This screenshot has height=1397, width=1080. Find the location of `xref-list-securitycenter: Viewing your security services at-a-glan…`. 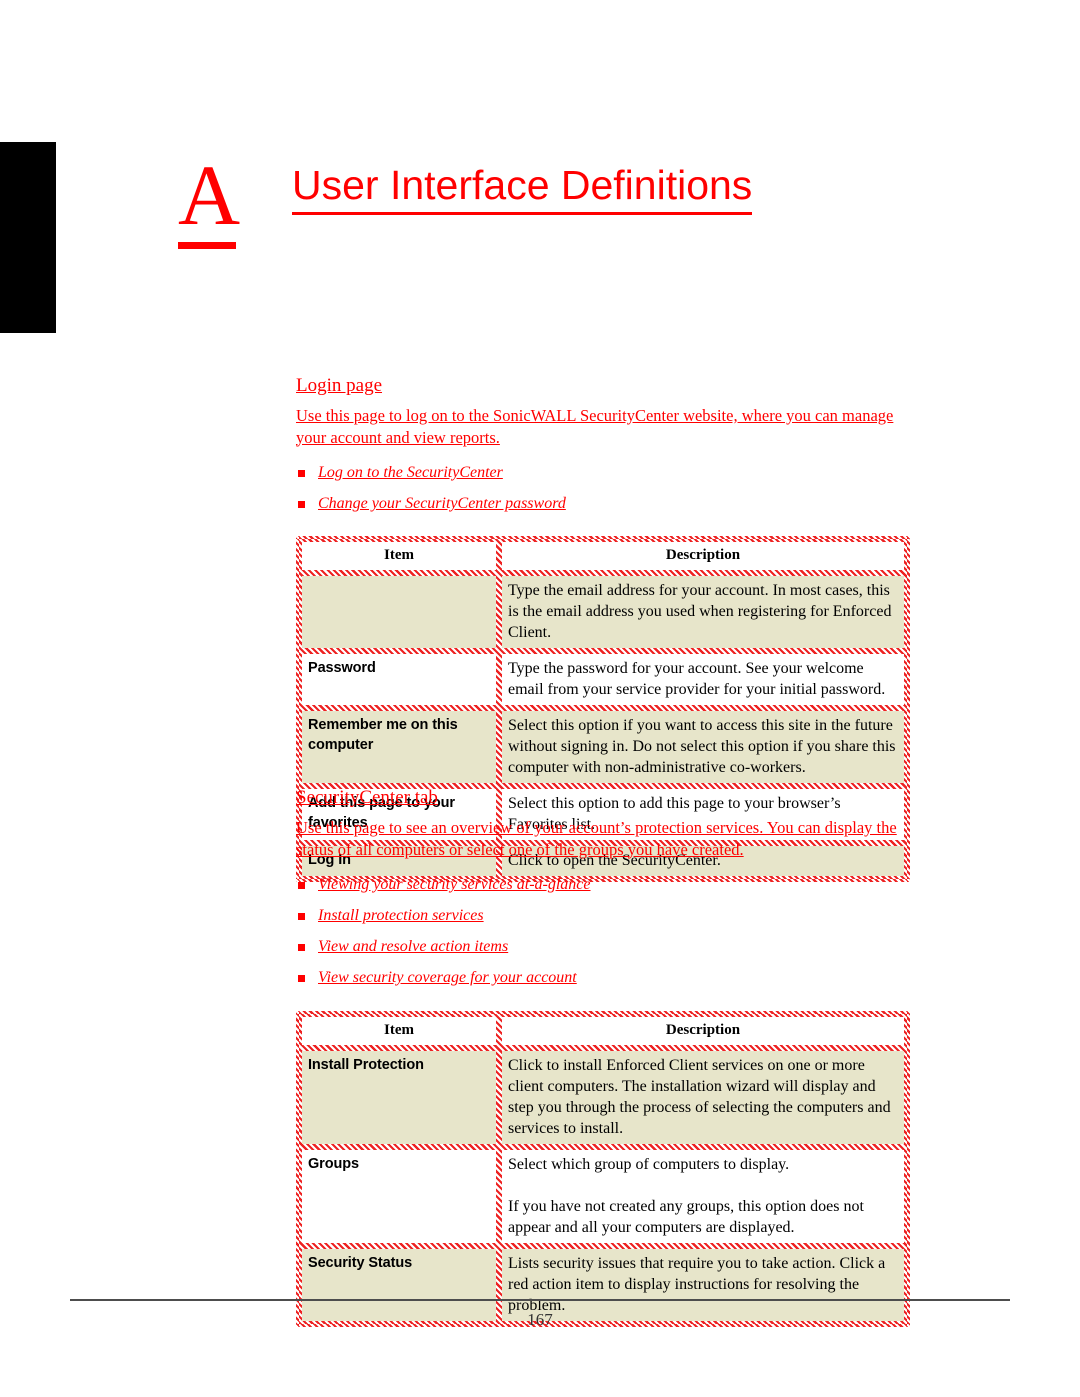

xref-list-securitycenter: Viewing your security services at-a-glan… is located at coordinates (602, 931).